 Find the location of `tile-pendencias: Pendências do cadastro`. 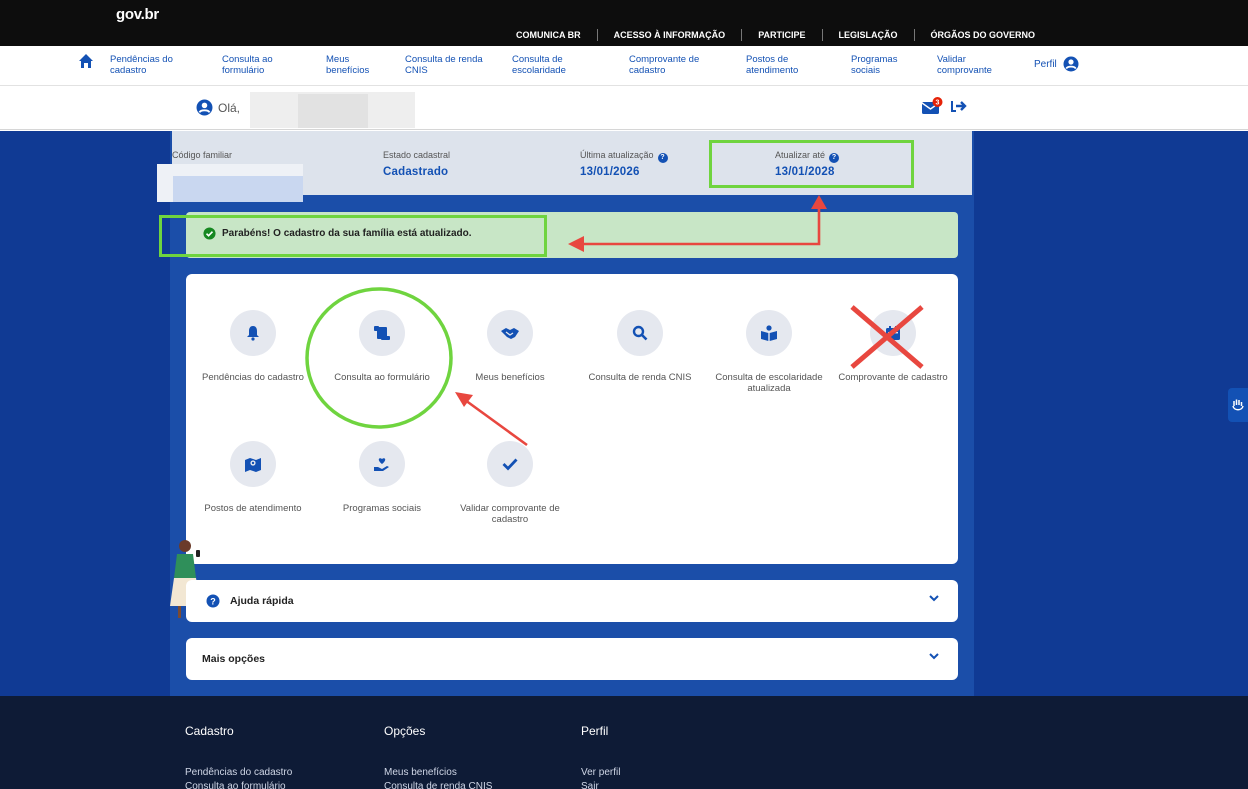

tile-pendencias: Pendências do cadastro is located at coordinates (253, 346).